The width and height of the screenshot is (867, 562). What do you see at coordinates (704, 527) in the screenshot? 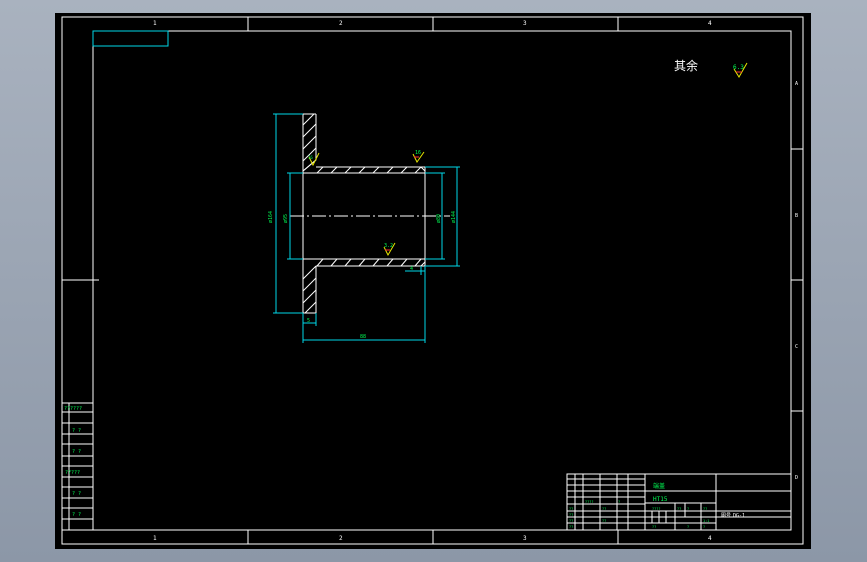
I see `tb-cell-16: ?` at bounding box center [704, 527].